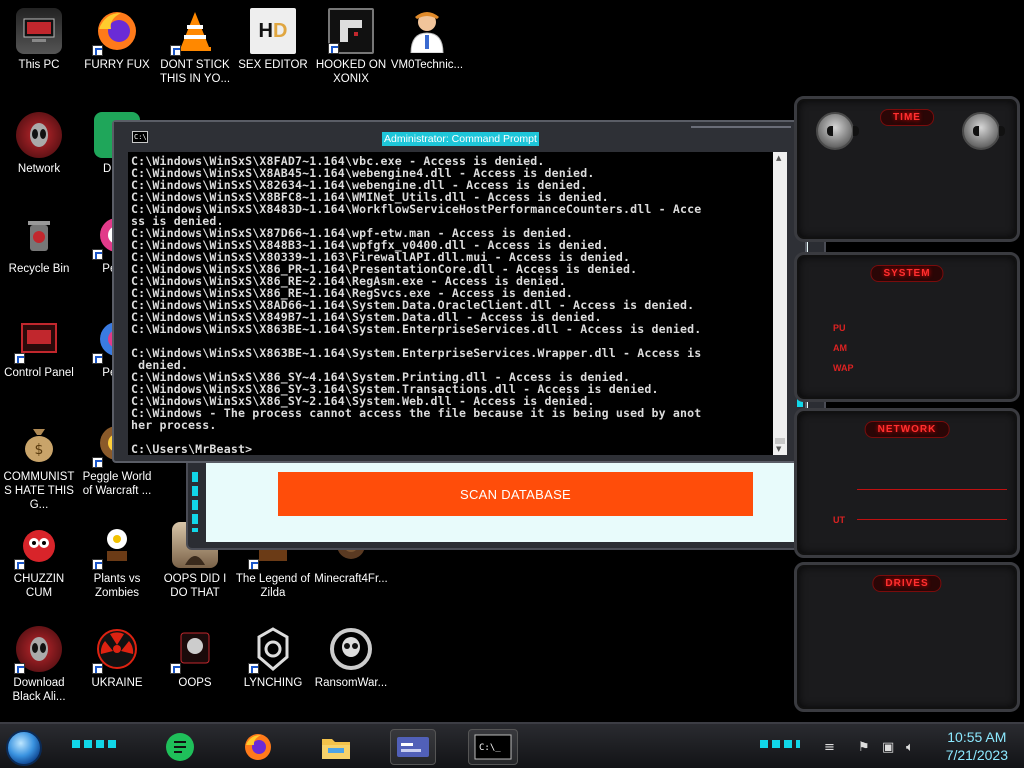 The width and height of the screenshot is (1024, 768). What do you see at coordinates (910, 747) in the screenshot?
I see `volume-icon: 🔈︎` at bounding box center [910, 747].